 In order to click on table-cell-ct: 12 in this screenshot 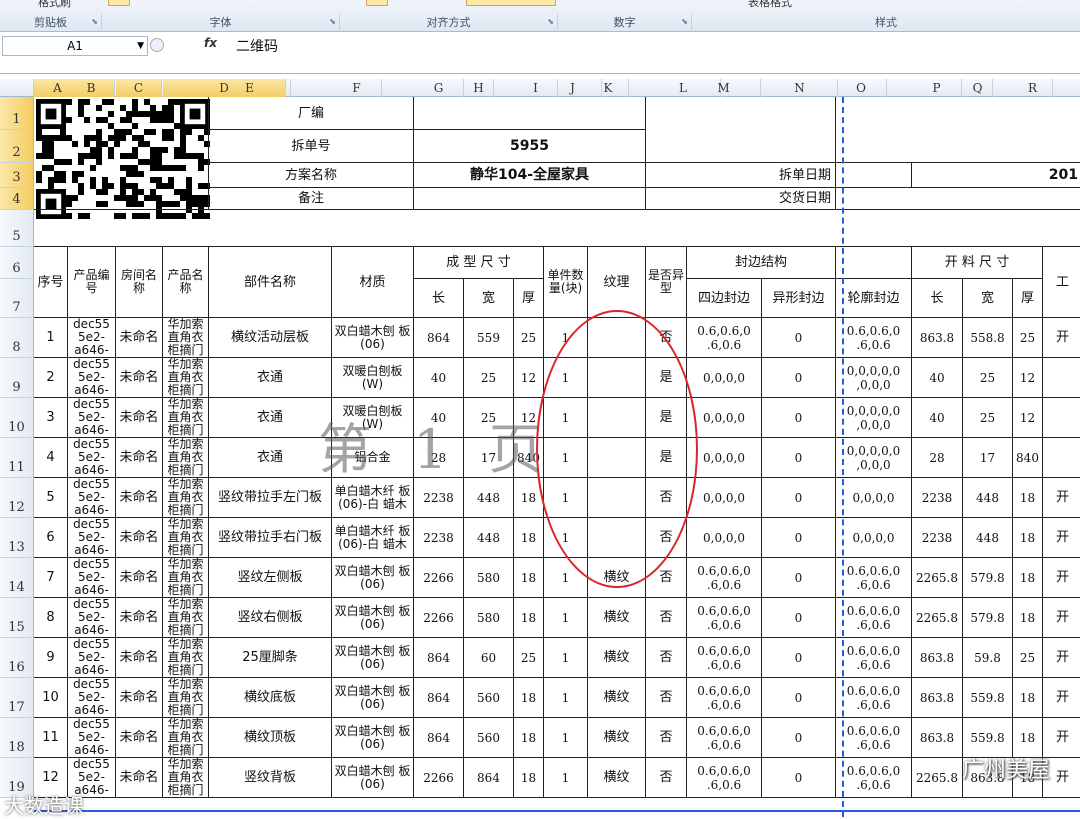, I will do `click(1028, 418)`.